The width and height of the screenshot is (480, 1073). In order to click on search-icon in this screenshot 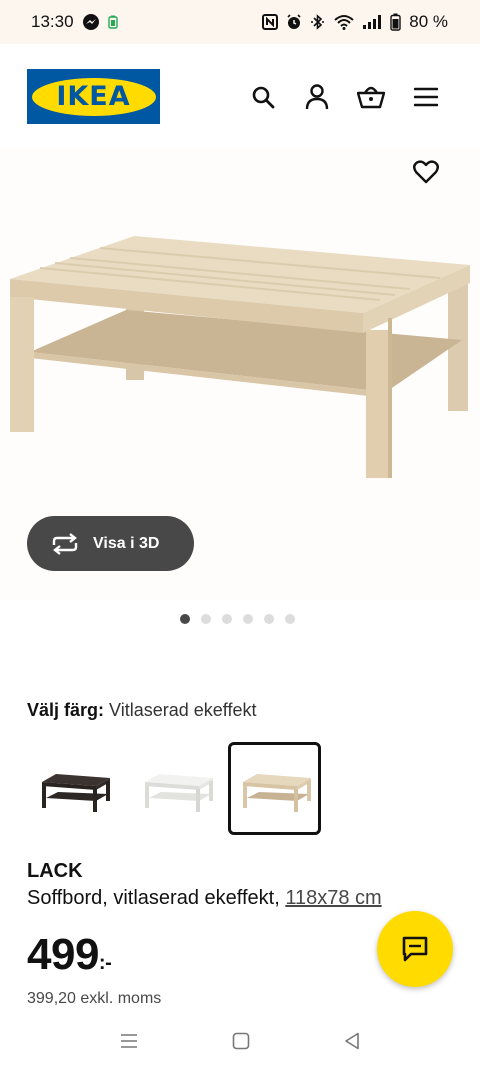, I will do `click(263, 97)`.